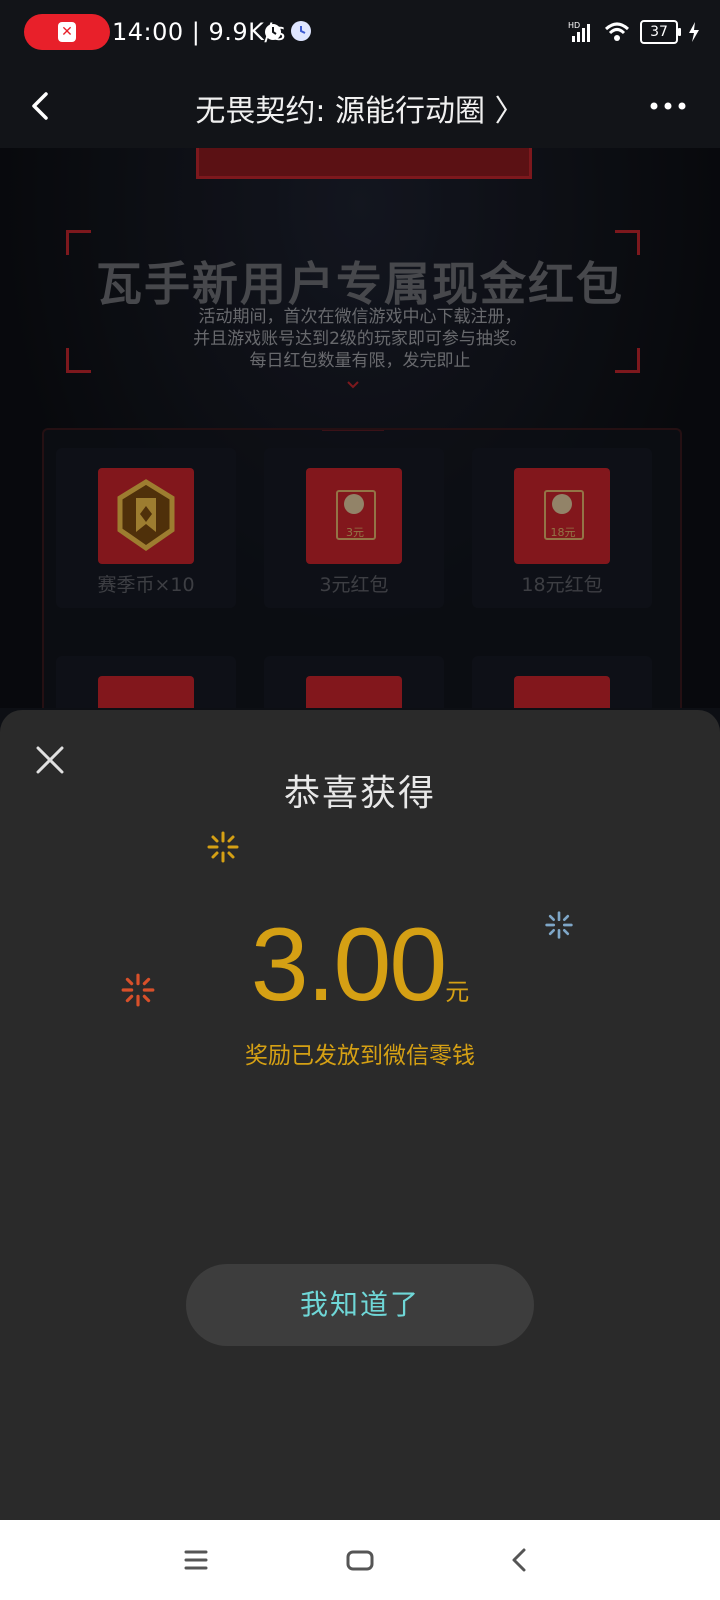 This screenshot has height=1600, width=720. What do you see at coordinates (574, 25) in the screenshot?
I see `network-type-label: HD` at bounding box center [574, 25].